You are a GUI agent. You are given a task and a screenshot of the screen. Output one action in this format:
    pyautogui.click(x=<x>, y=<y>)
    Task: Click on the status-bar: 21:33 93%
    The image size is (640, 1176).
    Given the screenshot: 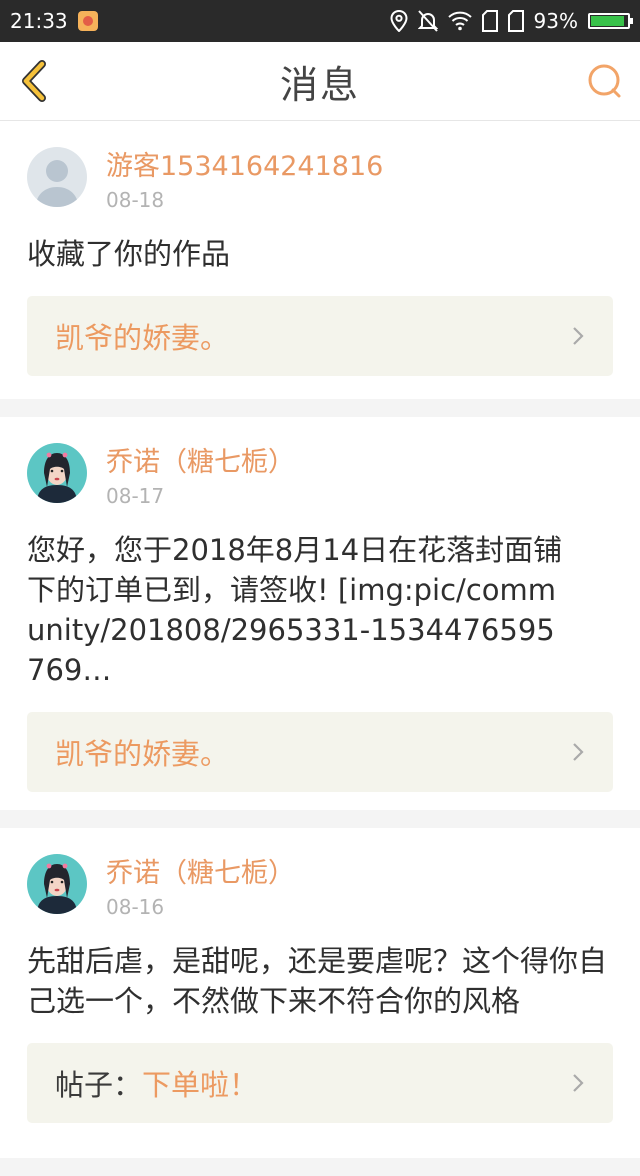 What is the action you would take?
    pyautogui.click(x=320, y=21)
    